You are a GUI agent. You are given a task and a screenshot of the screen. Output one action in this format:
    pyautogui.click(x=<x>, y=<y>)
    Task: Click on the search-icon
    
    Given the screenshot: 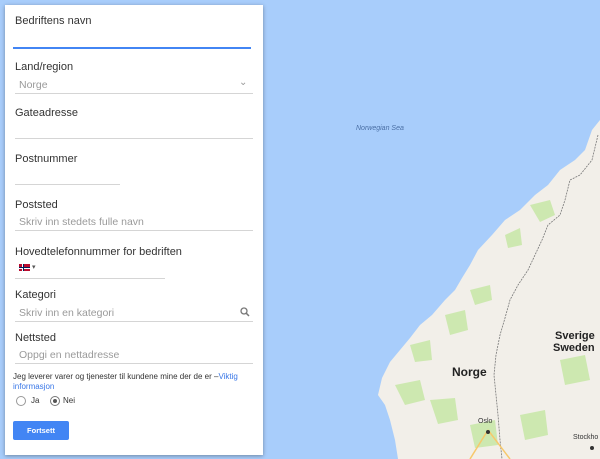 What is the action you would take?
    pyautogui.click(x=245, y=312)
    